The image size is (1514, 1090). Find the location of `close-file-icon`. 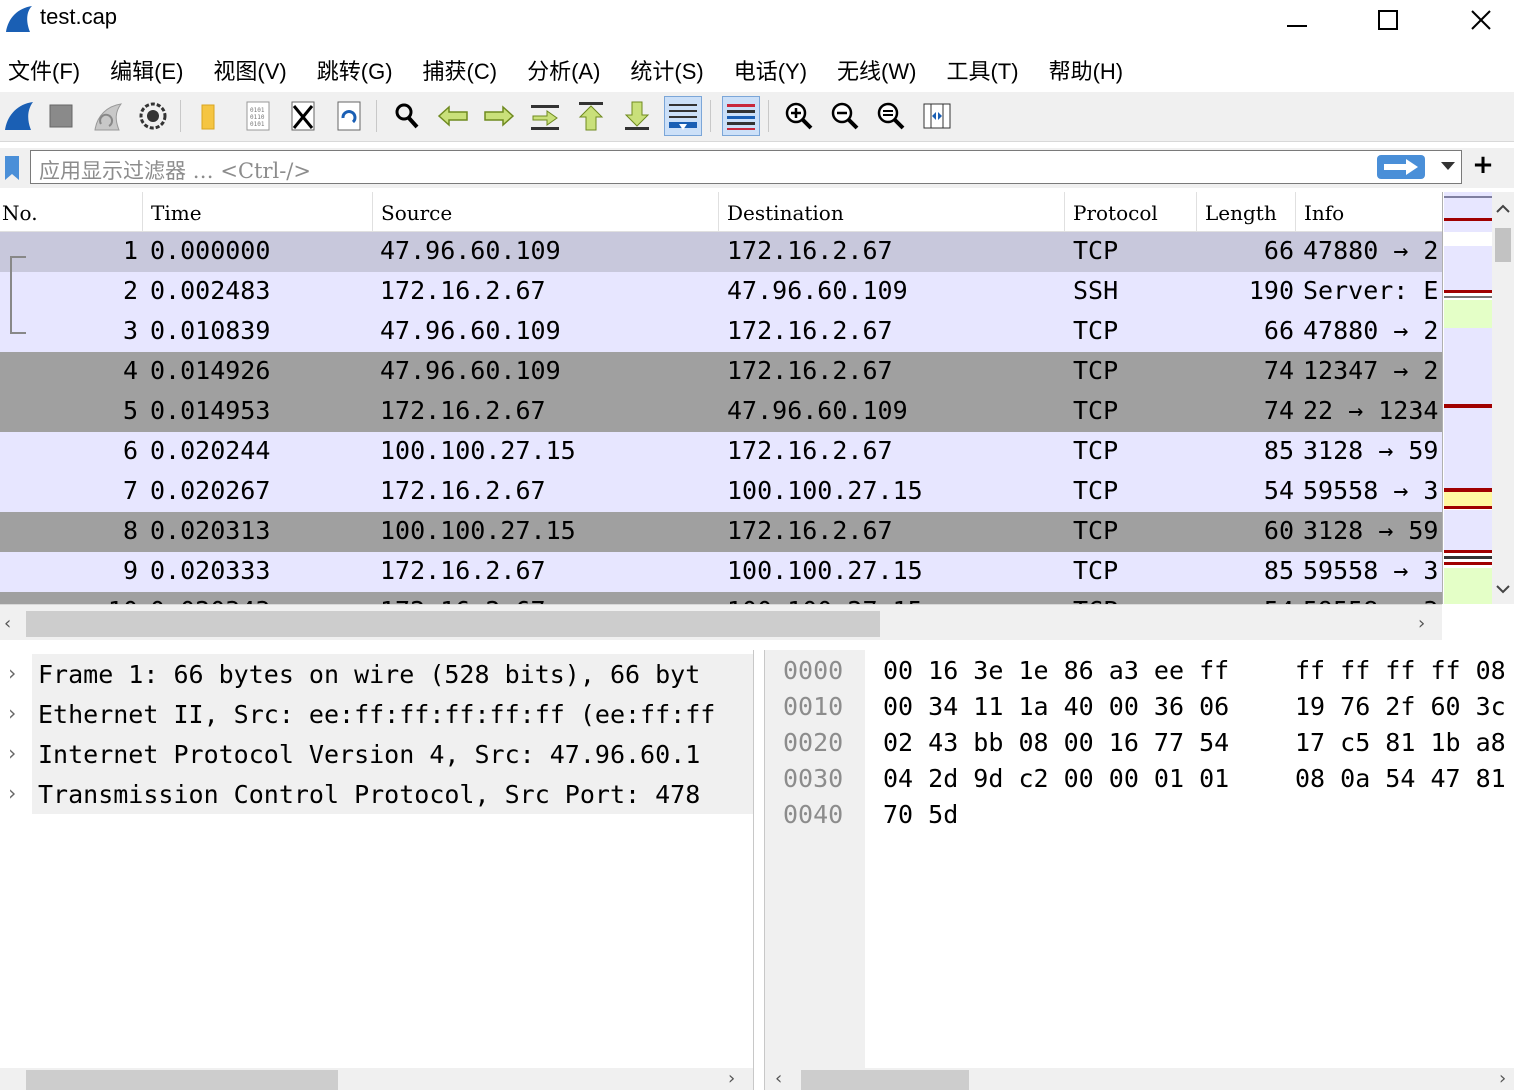

close-file-icon is located at coordinates (303, 116).